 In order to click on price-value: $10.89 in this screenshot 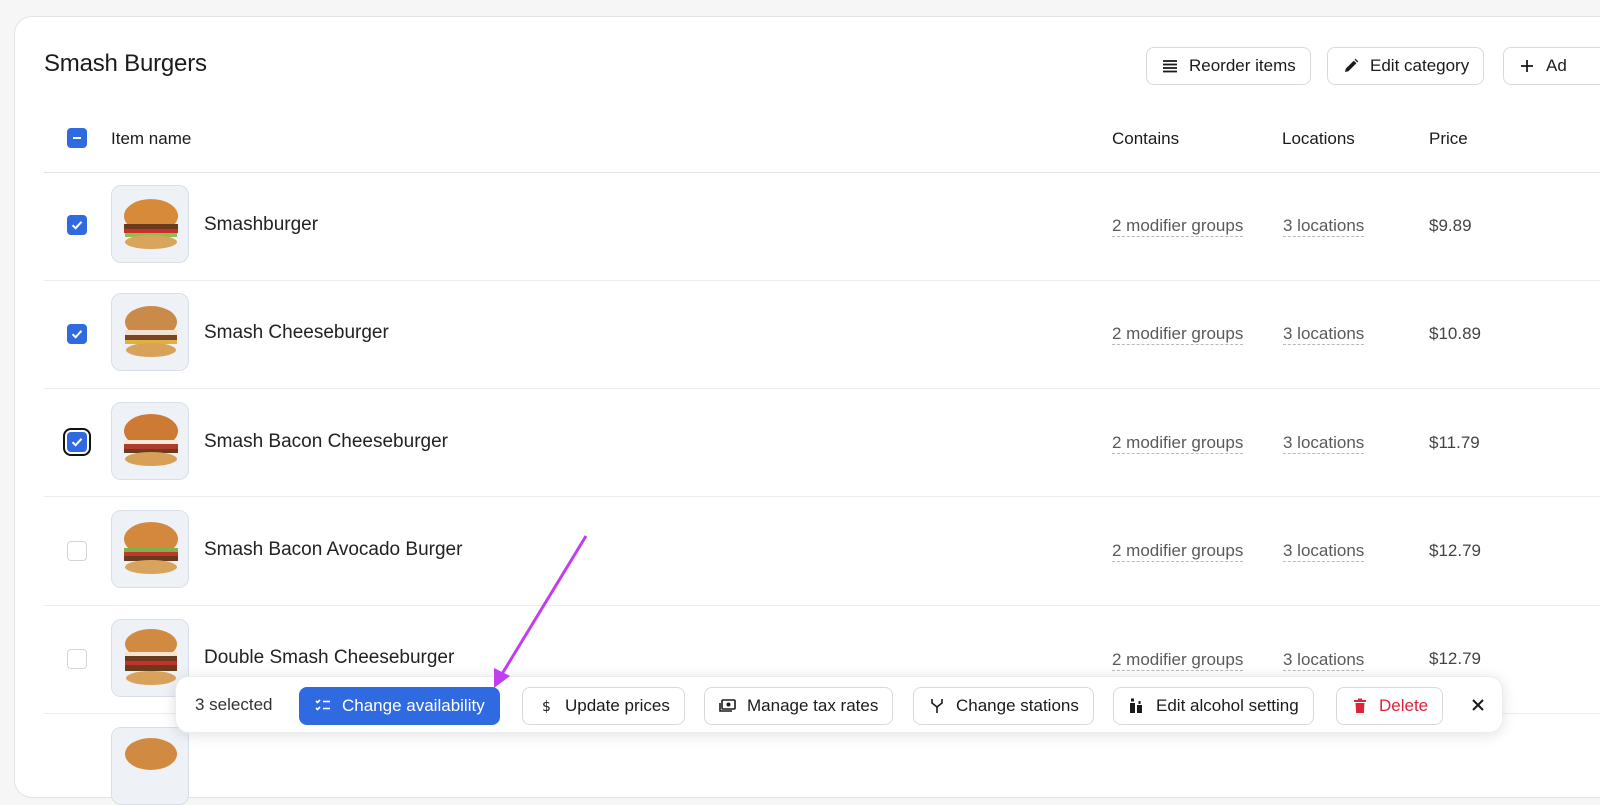, I will do `click(1455, 333)`.